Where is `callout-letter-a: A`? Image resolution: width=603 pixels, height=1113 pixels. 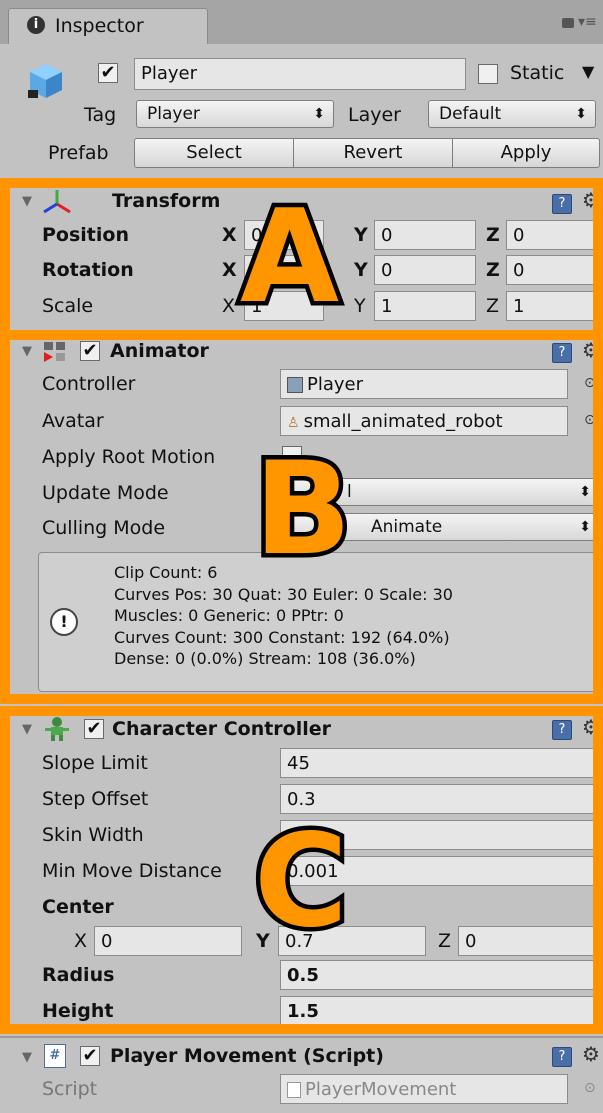 callout-letter-a: A is located at coordinates (289, 257).